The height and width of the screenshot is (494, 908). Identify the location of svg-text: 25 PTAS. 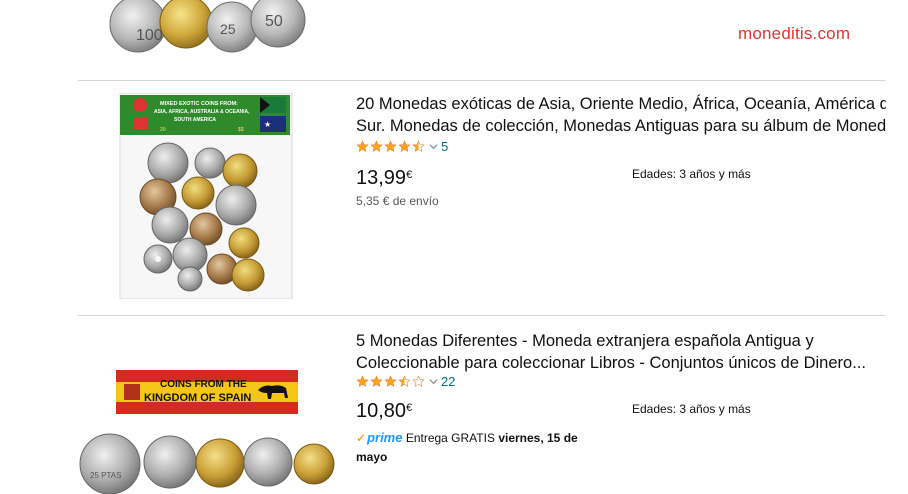
(105, 475).